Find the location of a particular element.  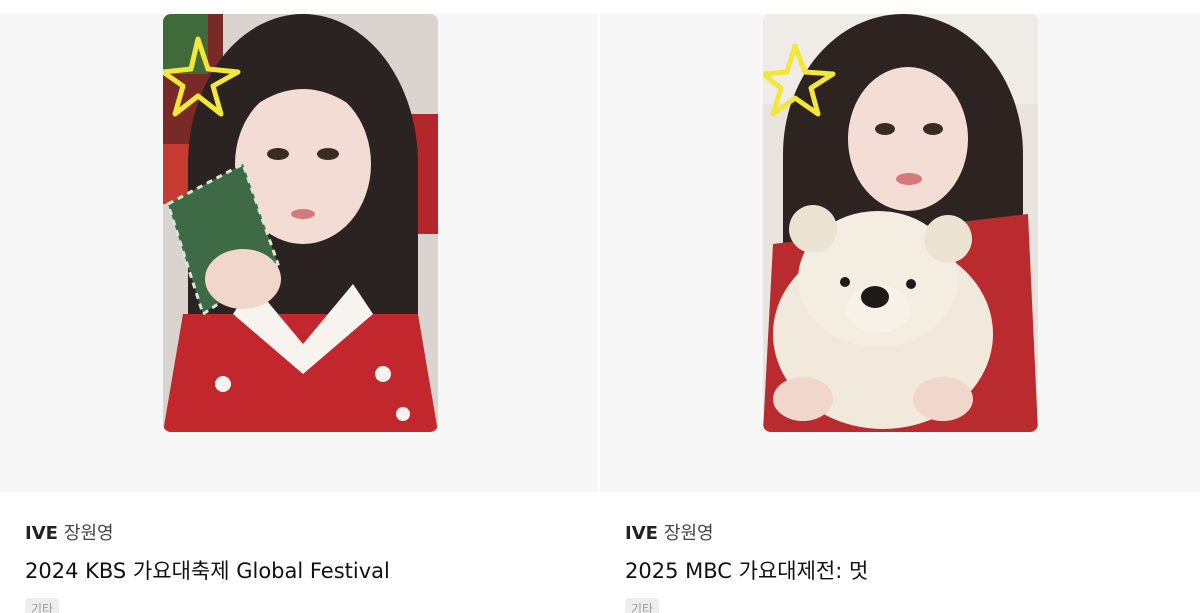

product-info: IVE 장원영 2025 MBC 가요대제전: 멋 기타 is located at coordinates (907, 566).